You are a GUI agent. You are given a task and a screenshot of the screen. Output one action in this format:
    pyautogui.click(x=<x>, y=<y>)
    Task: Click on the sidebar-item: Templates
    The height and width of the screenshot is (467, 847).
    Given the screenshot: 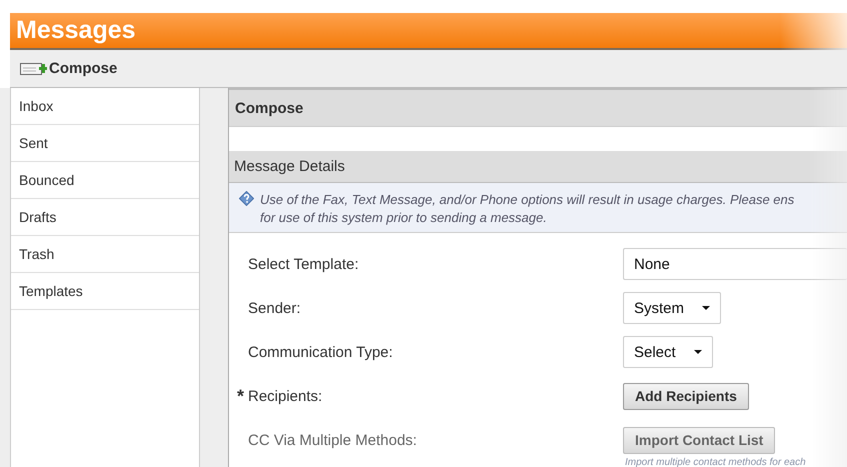 What is the action you would take?
    pyautogui.click(x=105, y=291)
    